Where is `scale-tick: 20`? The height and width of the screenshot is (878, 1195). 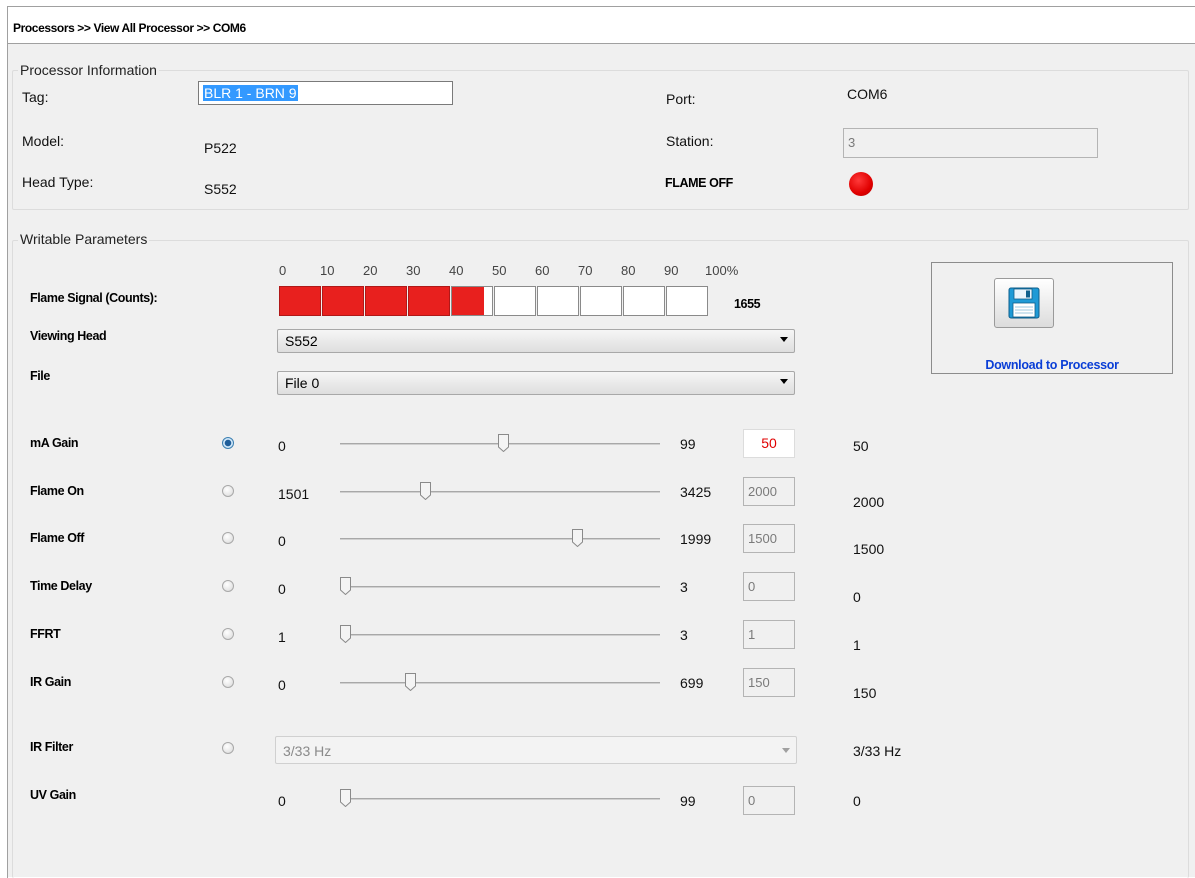 scale-tick: 20 is located at coordinates (370, 270).